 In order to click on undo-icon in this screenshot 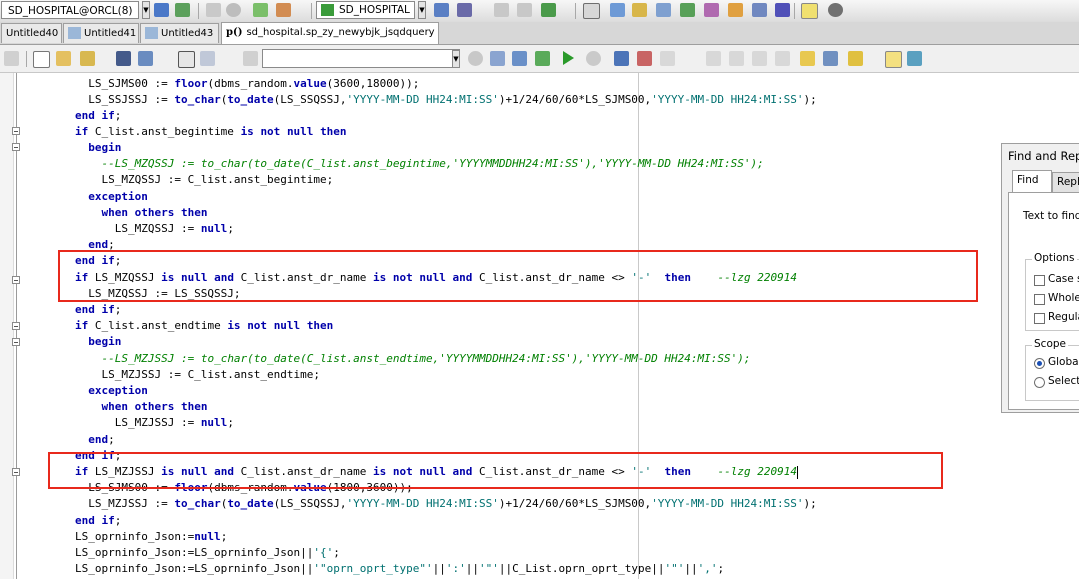, I will do `click(807, 58)`.